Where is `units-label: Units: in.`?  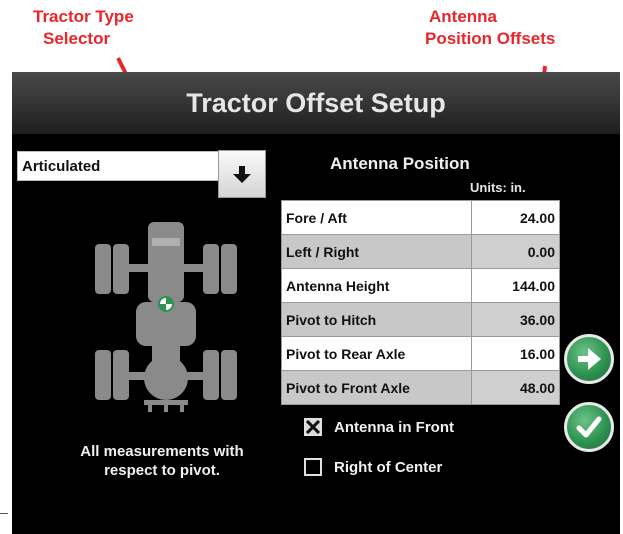
units-label: Units: in. is located at coordinates (498, 187).